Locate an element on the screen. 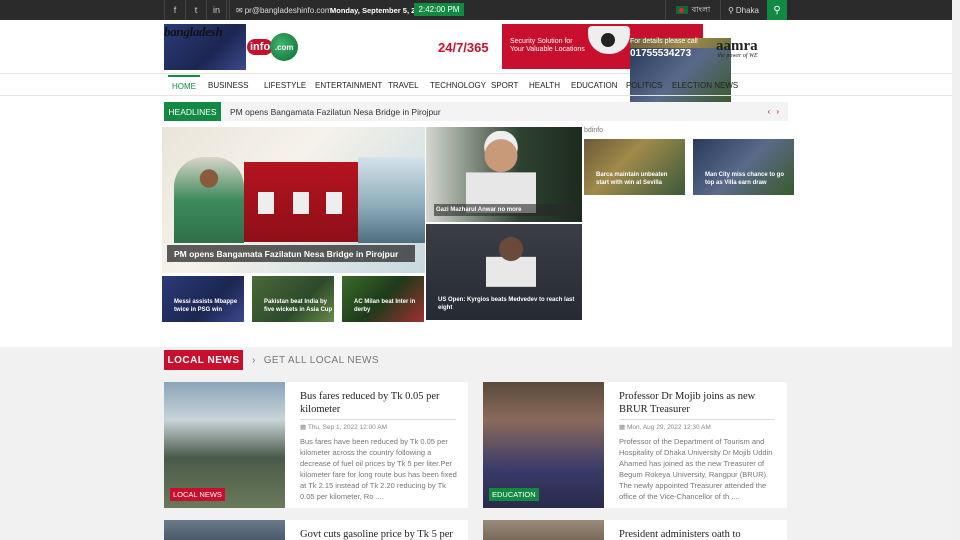  news-date: ▦ Mon, Aug 29, 2022 12:30 AM is located at coordinates (665, 427).